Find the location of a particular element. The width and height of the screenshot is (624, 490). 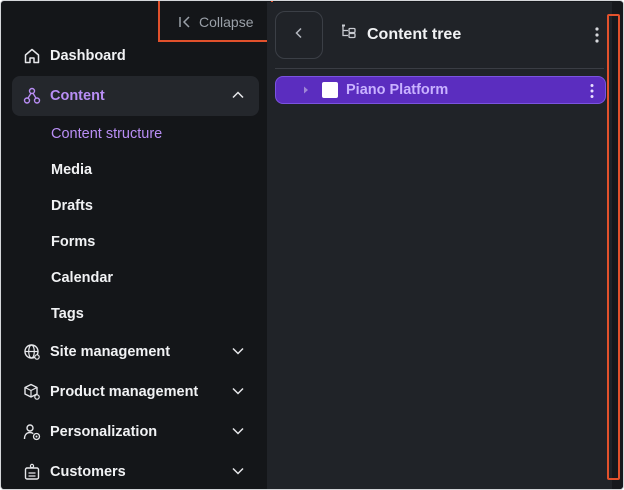

tree-icon is located at coordinates (349, 34).